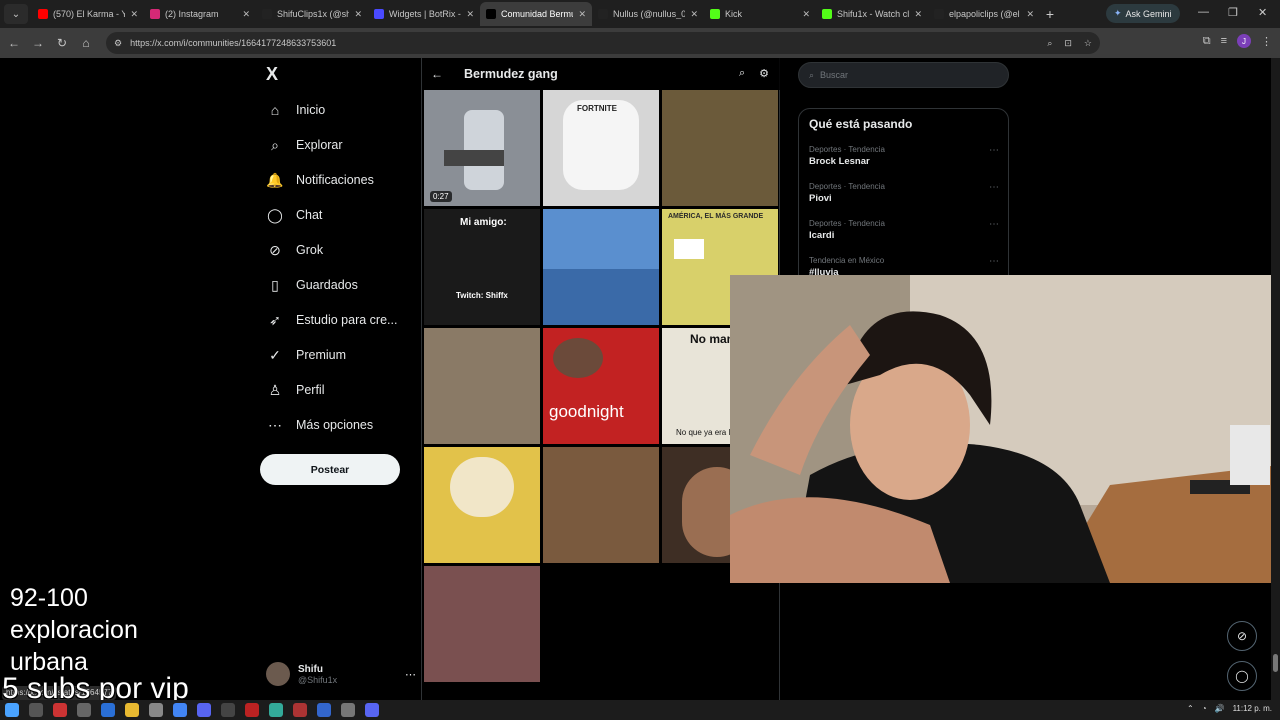 The height and width of the screenshot is (720, 1280). Describe the element at coordinates (38, 43) in the screenshot. I see `forward-icon: →` at that location.